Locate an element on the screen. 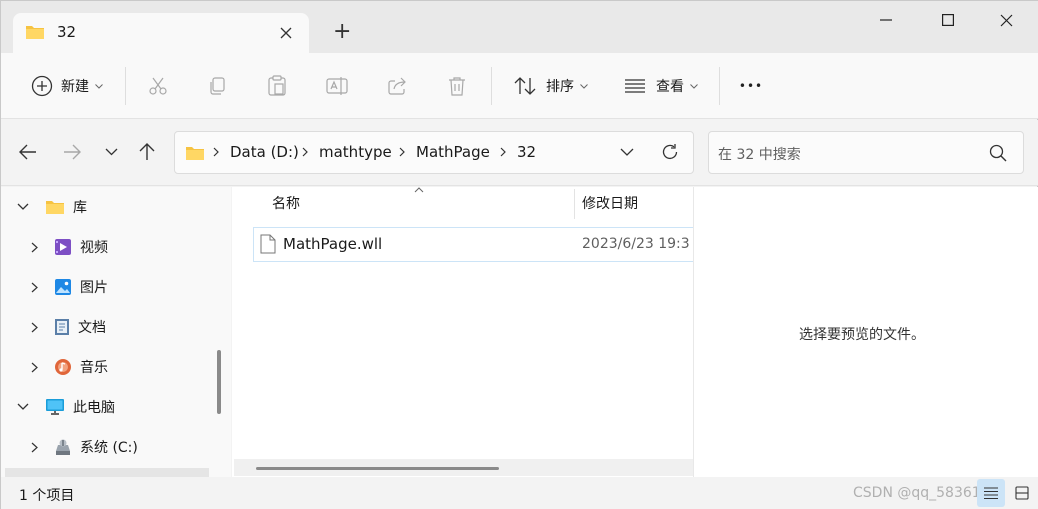  nav-label: 图片 is located at coordinates (94, 288).